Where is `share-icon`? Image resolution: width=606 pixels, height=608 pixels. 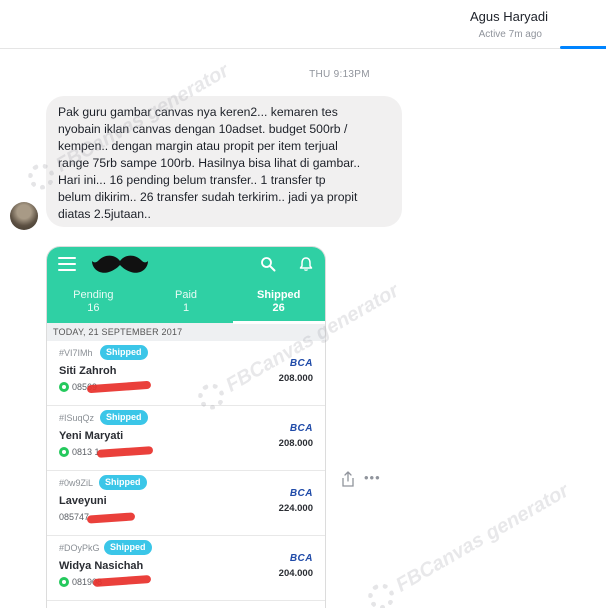 share-icon is located at coordinates (348, 479).